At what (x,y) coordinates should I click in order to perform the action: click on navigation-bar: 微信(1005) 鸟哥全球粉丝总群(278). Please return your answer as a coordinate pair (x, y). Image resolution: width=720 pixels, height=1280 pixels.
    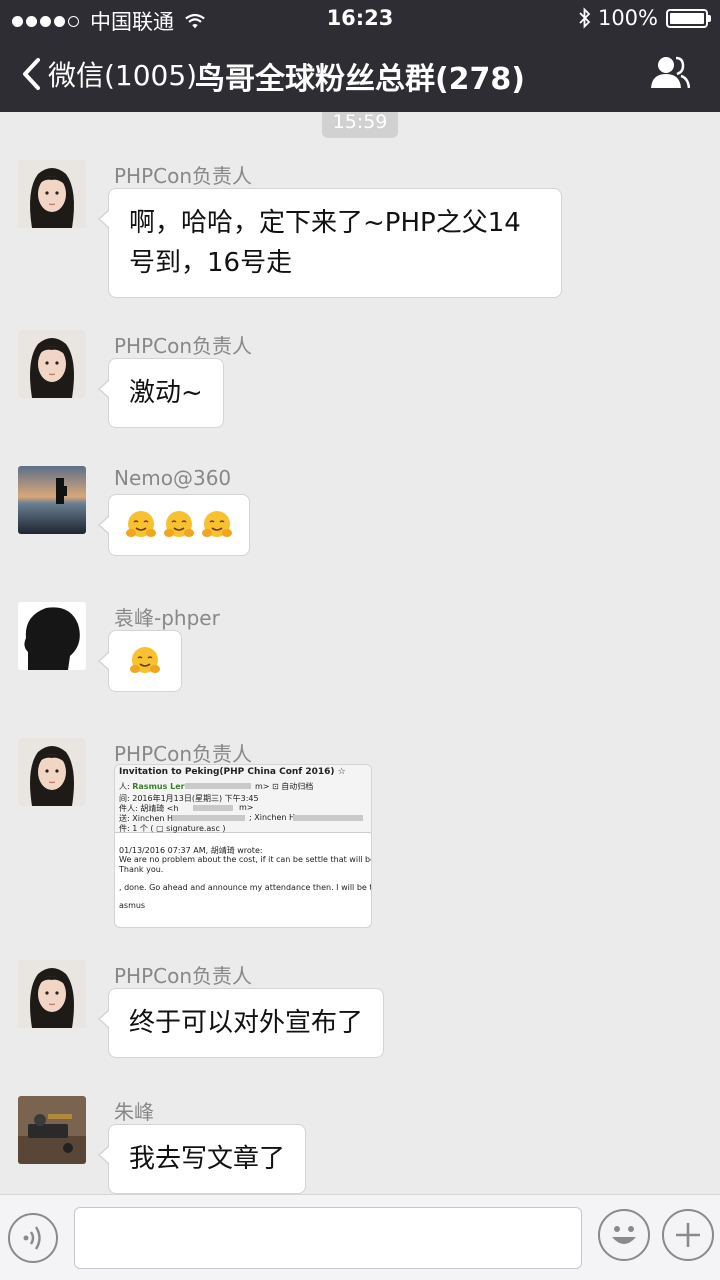
    Looking at the image, I should click on (360, 75).